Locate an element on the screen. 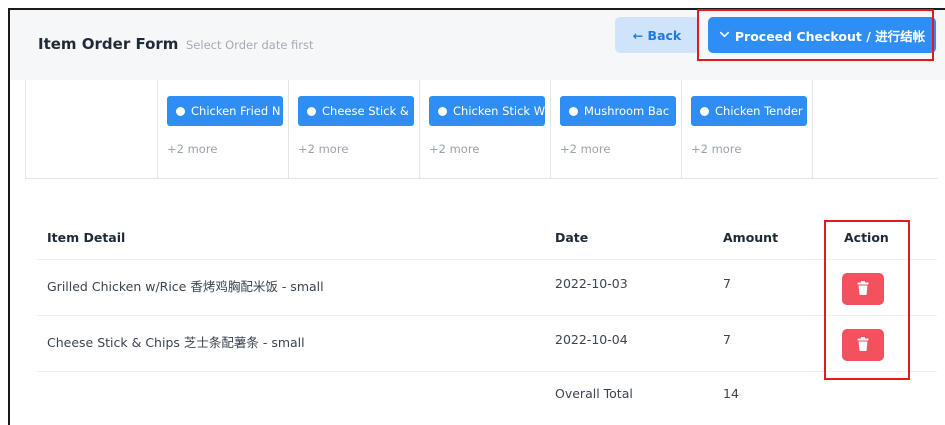 The height and width of the screenshot is (425, 945). overall-total-label: Overall Total is located at coordinates (594, 393).